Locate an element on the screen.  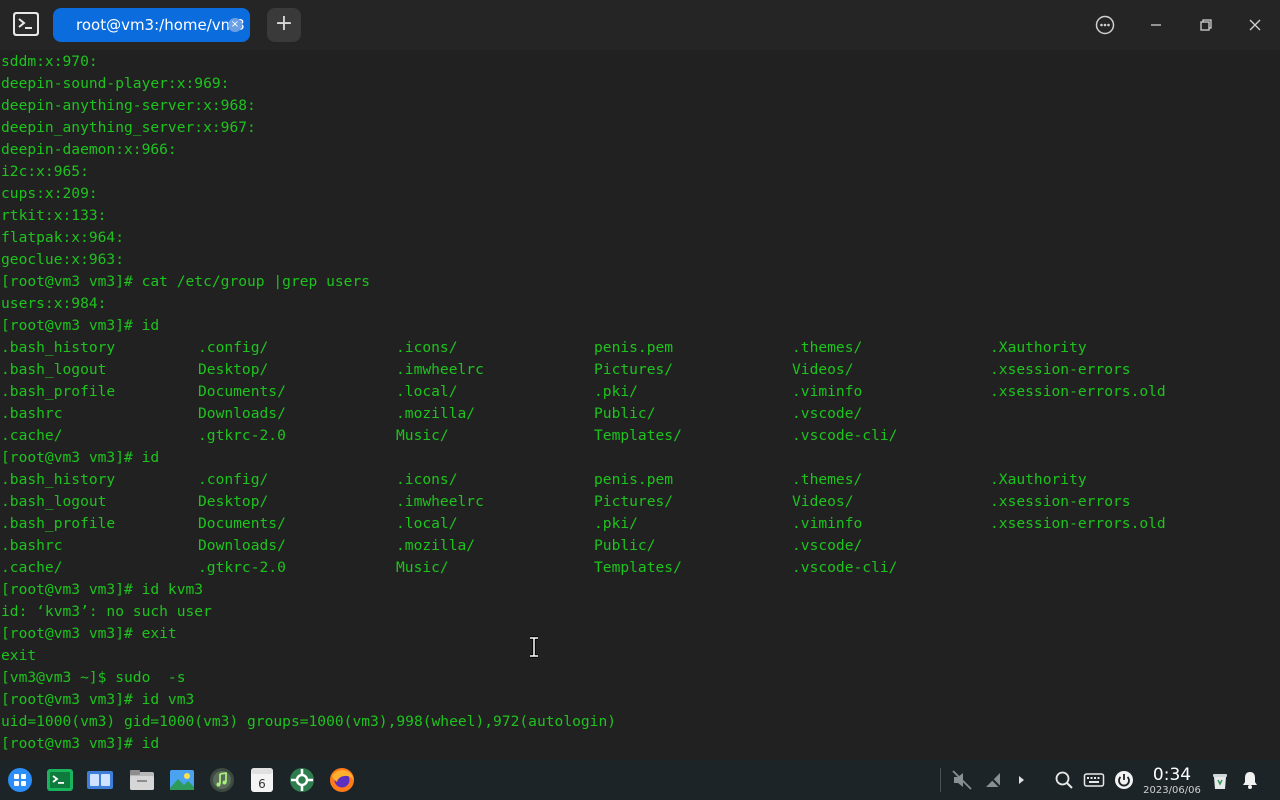
multitask-view-icon is located at coordinates (100, 780).